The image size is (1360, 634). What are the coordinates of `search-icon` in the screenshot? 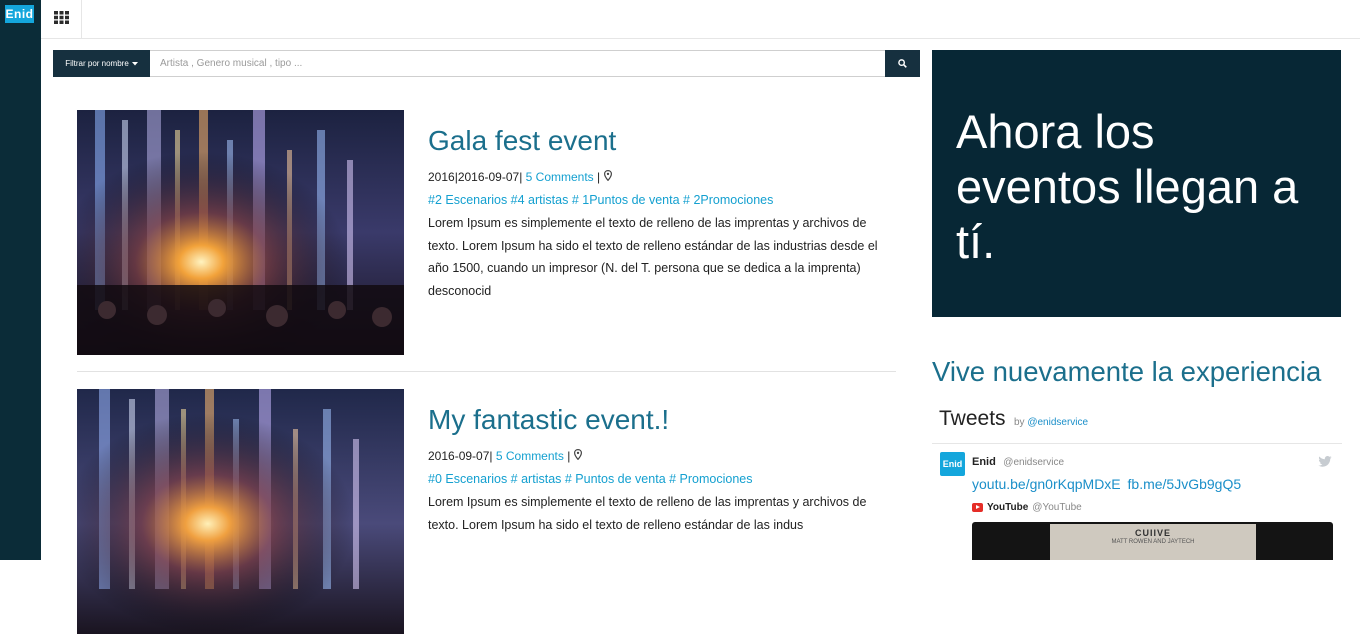 It's located at (902, 64).